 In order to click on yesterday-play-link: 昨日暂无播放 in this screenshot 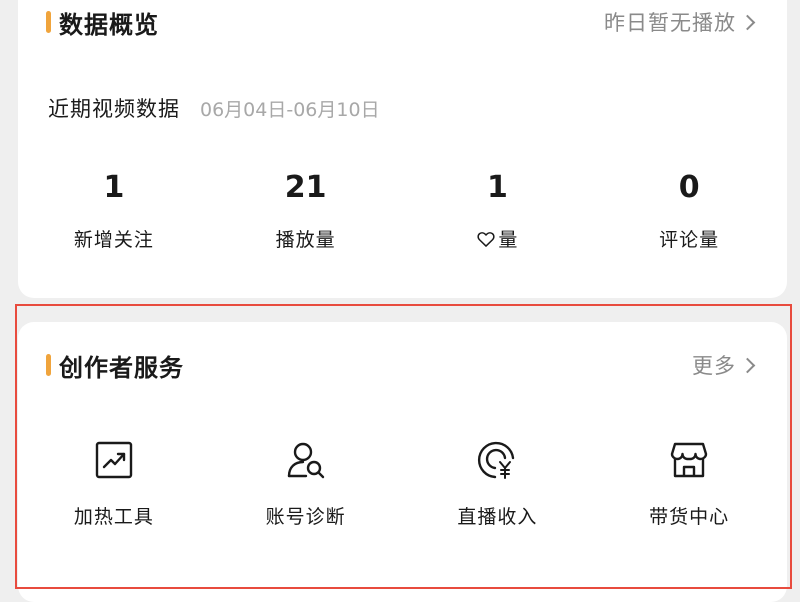, I will do `click(680, 22)`.